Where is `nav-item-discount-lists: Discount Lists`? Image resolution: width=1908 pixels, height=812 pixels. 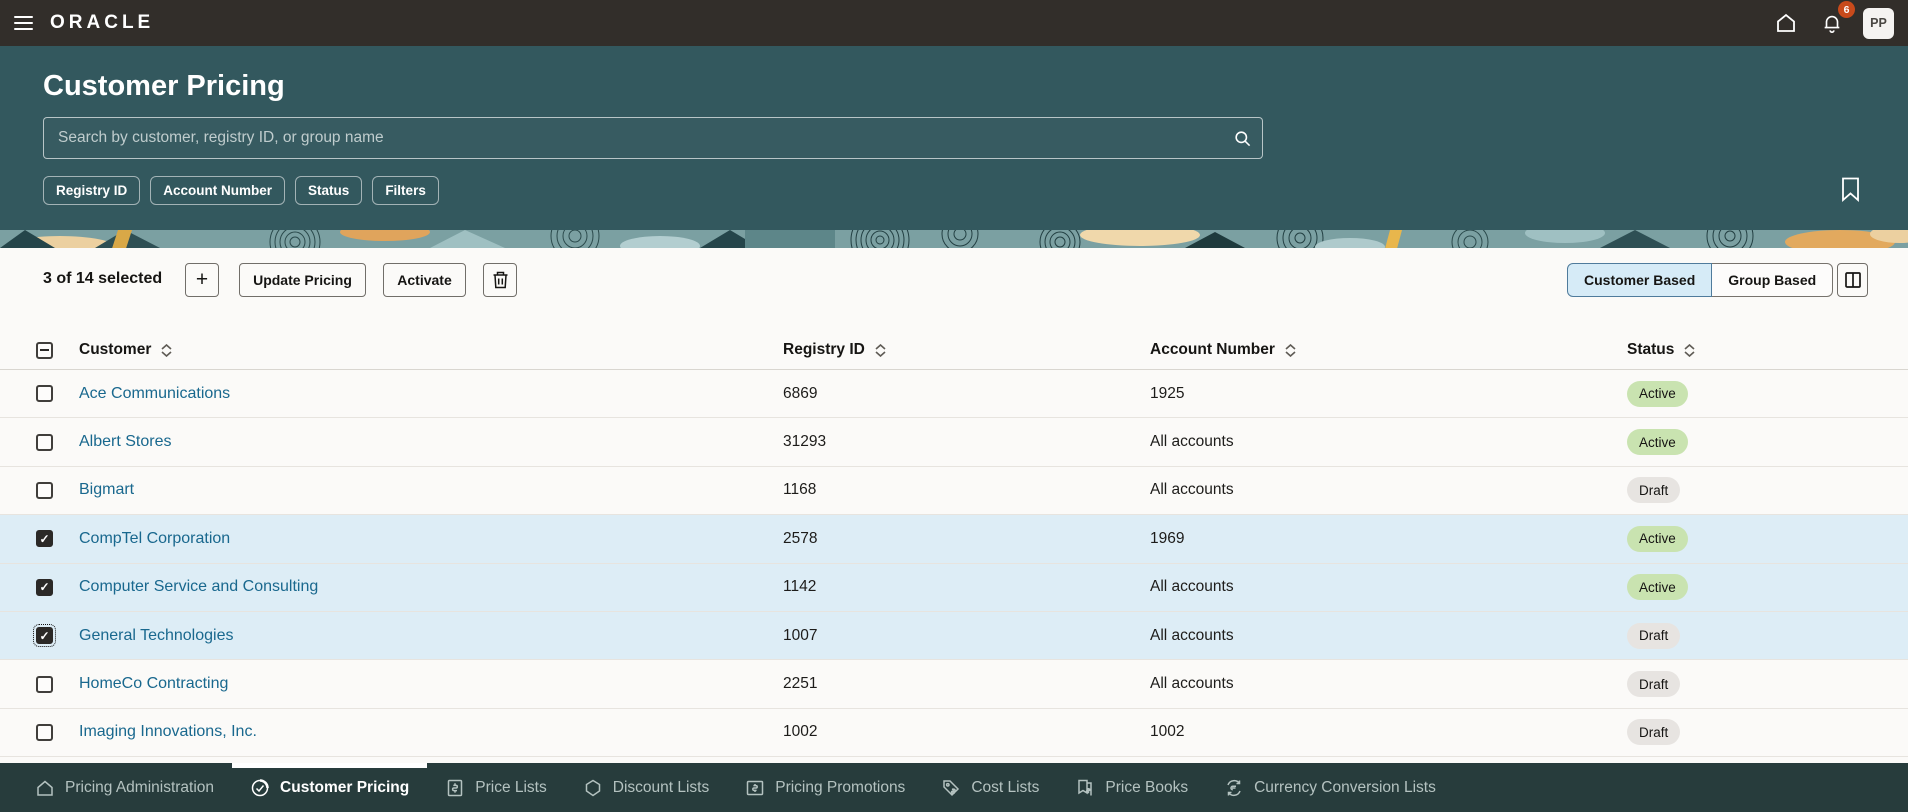
nav-item-discount-lists: Discount Lists is located at coordinates (646, 787).